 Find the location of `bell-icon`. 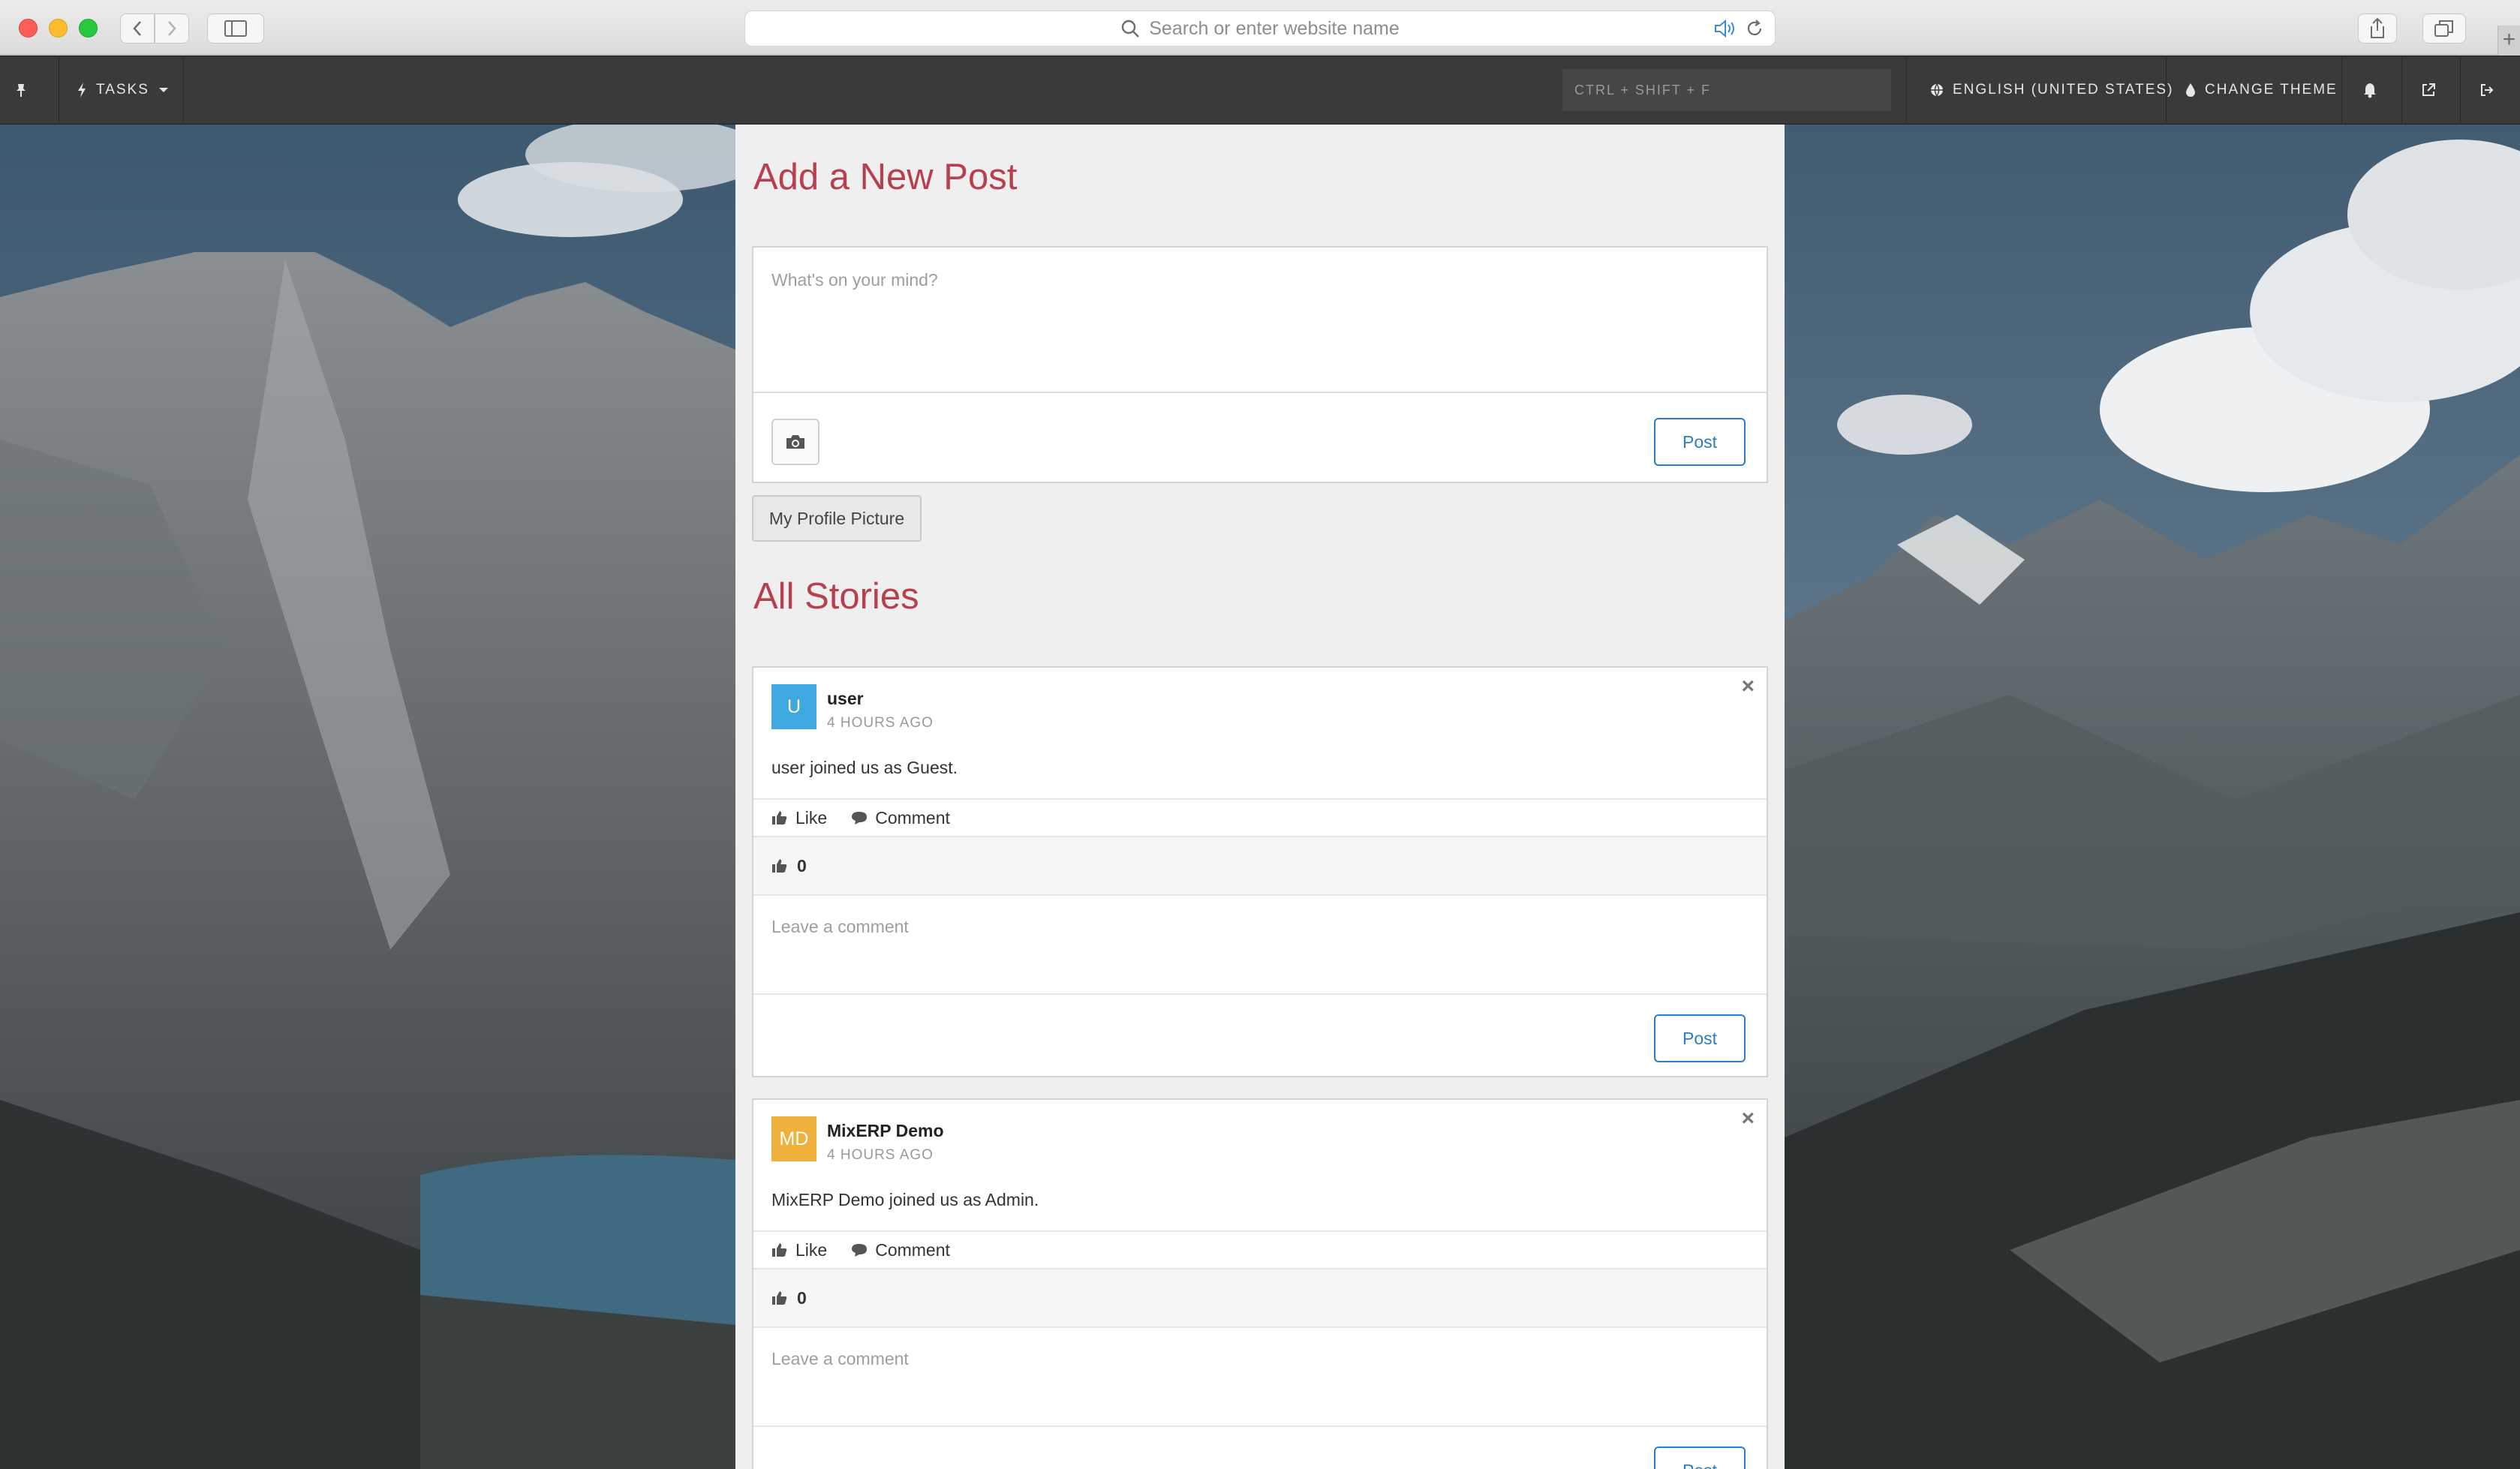

bell-icon is located at coordinates (2370, 90).